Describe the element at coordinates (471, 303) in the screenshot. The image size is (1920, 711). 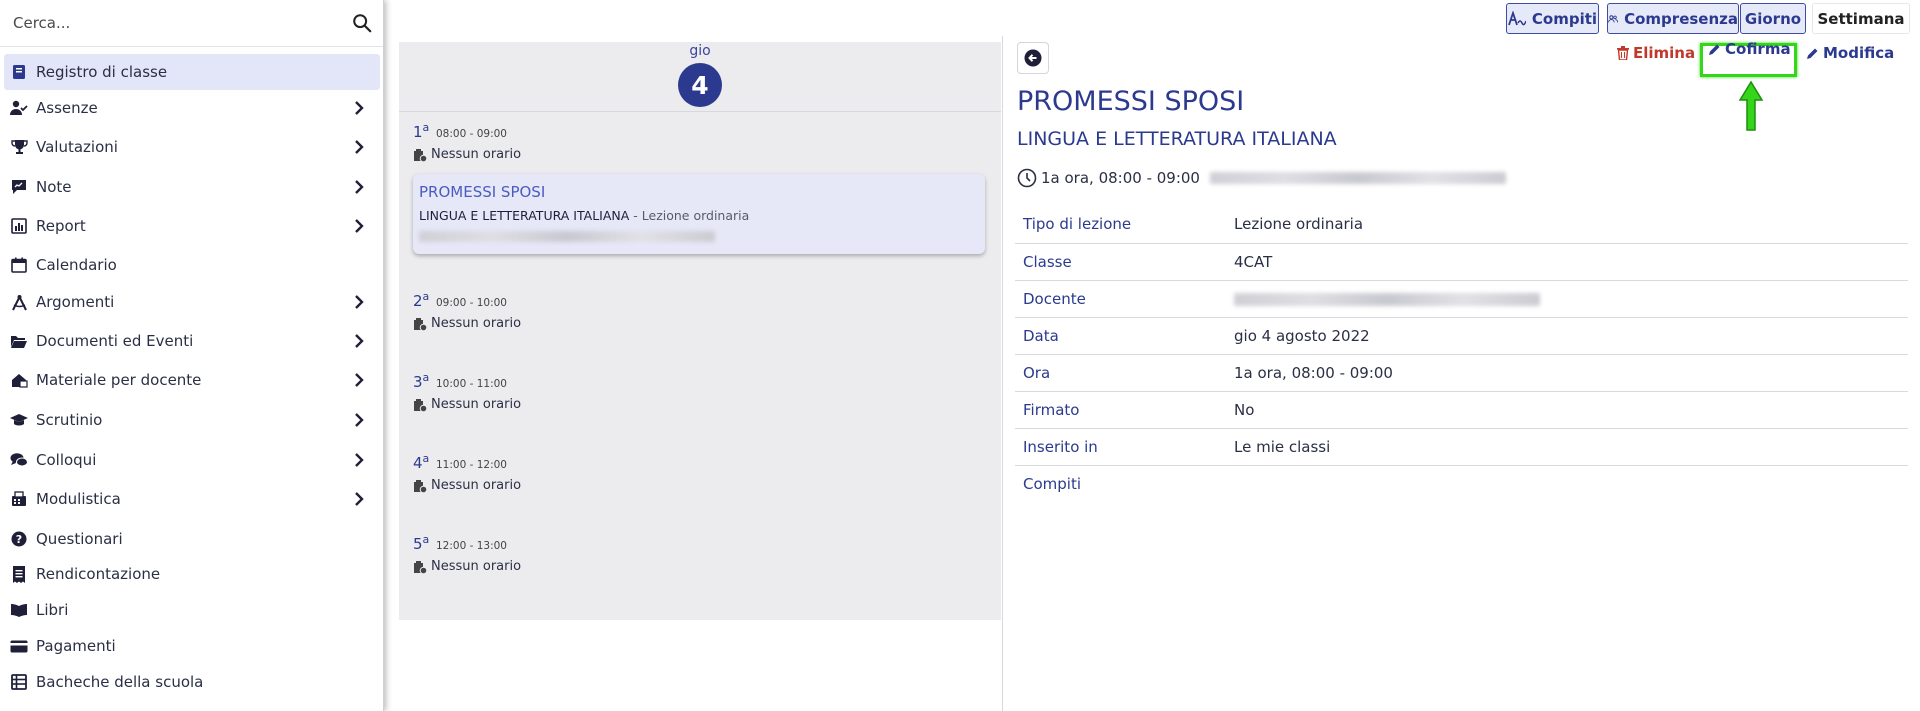
I see `slot-time: 09:00 - 10:00` at that location.